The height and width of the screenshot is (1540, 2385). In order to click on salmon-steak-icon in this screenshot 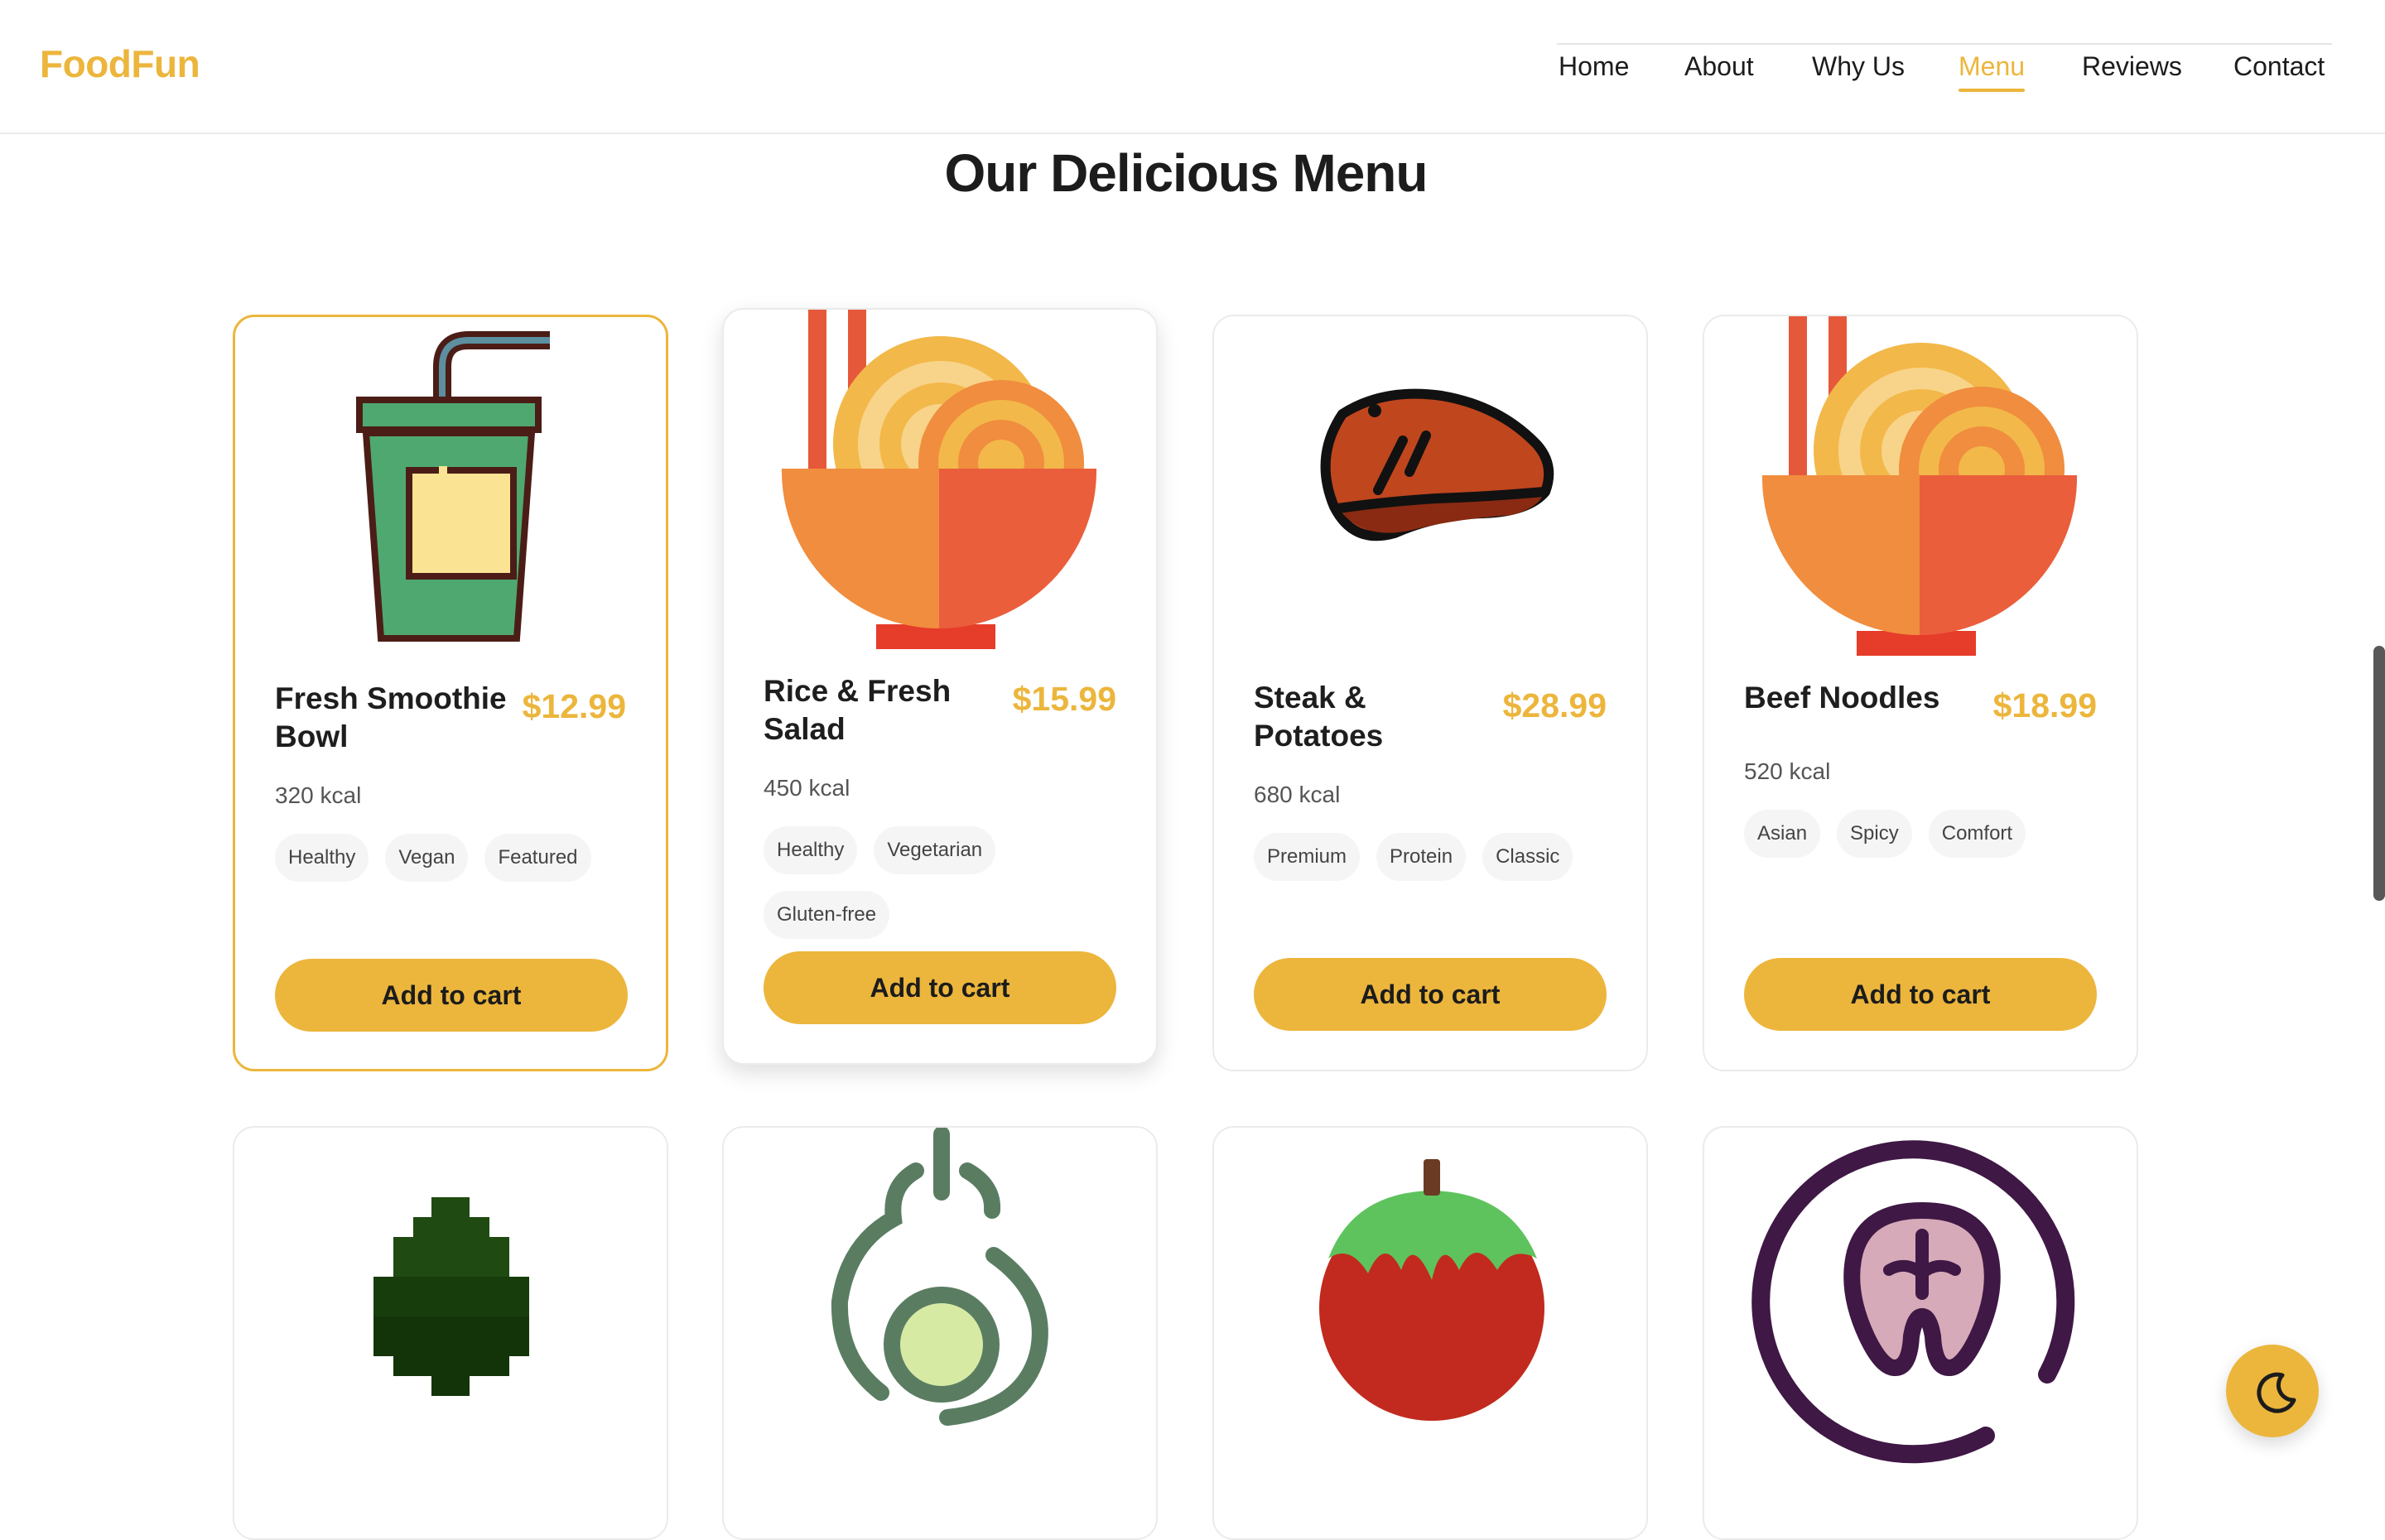, I will do `click(1920, 1298)`.